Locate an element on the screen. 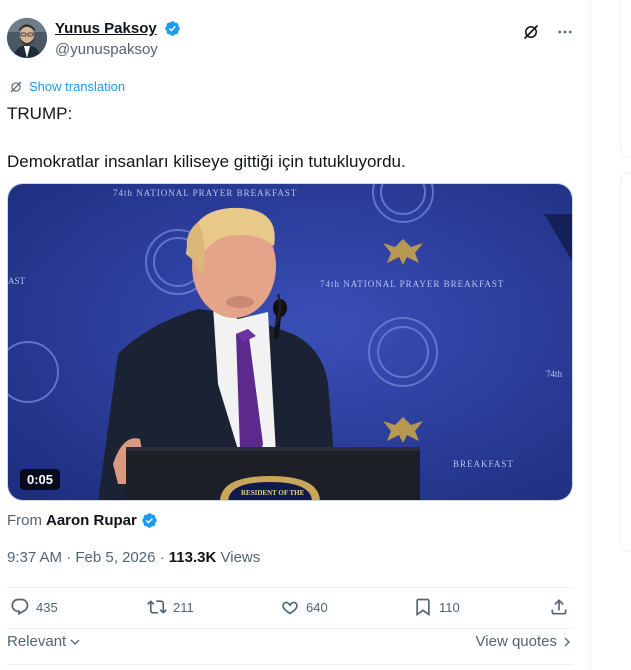  views-label: Views is located at coordinates (240, 557).